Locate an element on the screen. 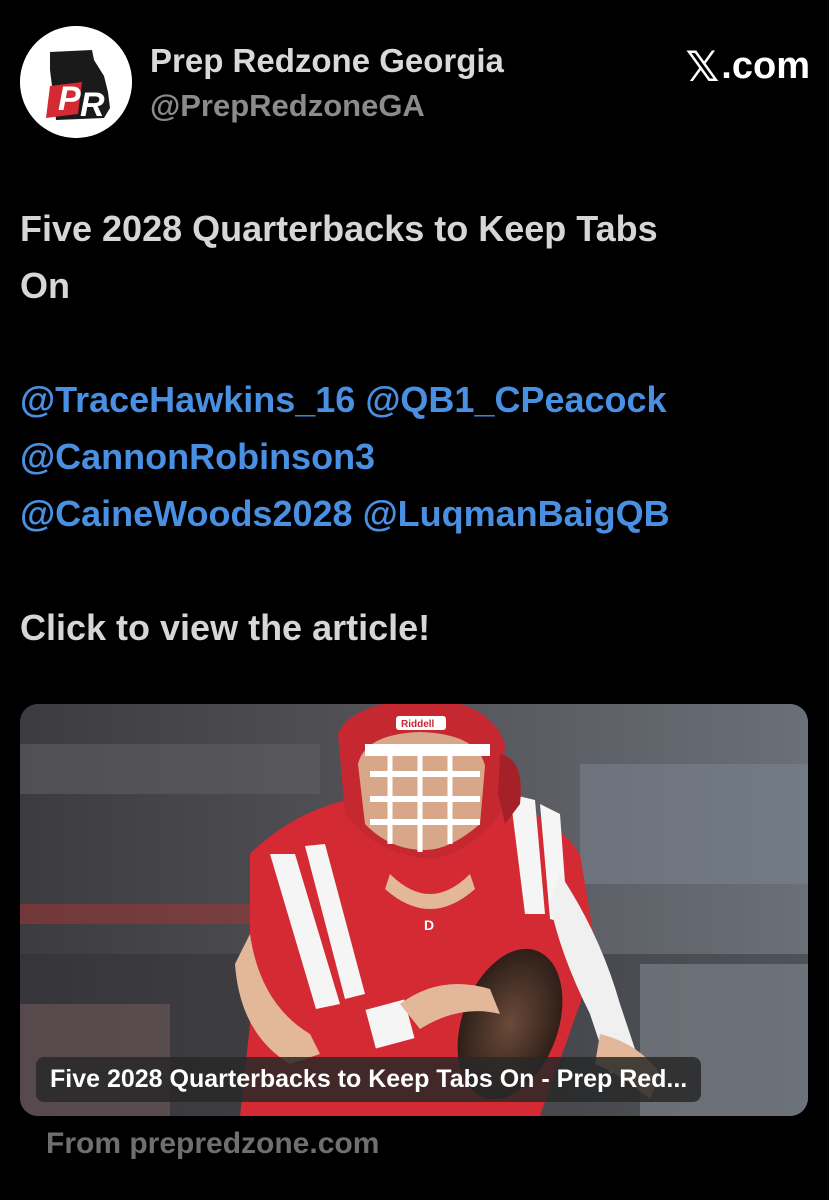 The width and height of the screenshot is (829, 1200). mention-link: @QB1_CPeacock is located at coordinates (515, 399).